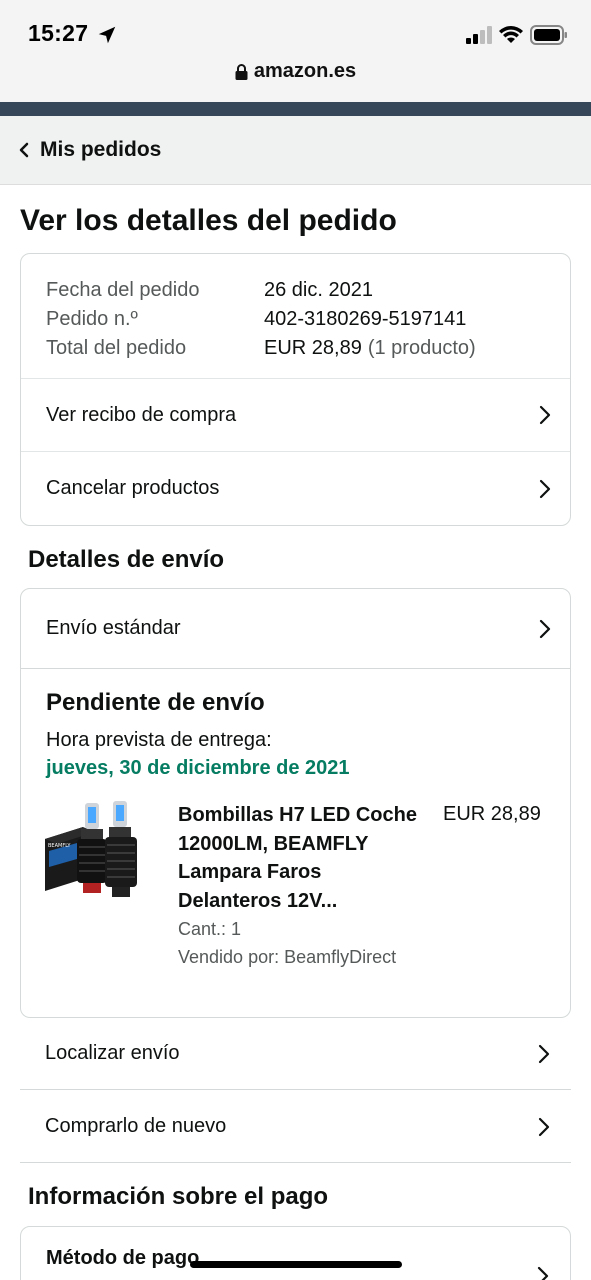 The width and height of the screenshot is (591, 1280). What do you see at coordinates (295, 414) in the screenshot?
I see `view-receipt-row: Ver recibo de compra` at bounding box center [295, 414].